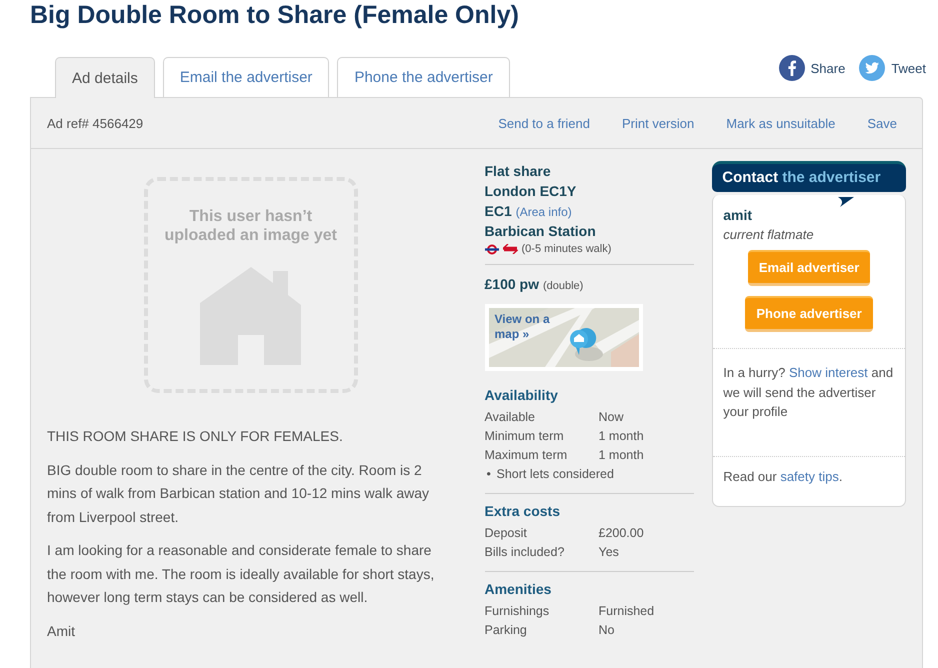  Describe the element at coordinates (510, 417) in the screenshot. I see `detail-label: Available` at that location.